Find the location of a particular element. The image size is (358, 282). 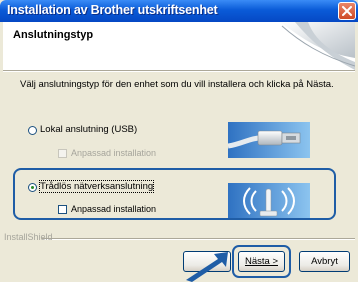

usb-cable-icon is located at coordinates (269, 140).